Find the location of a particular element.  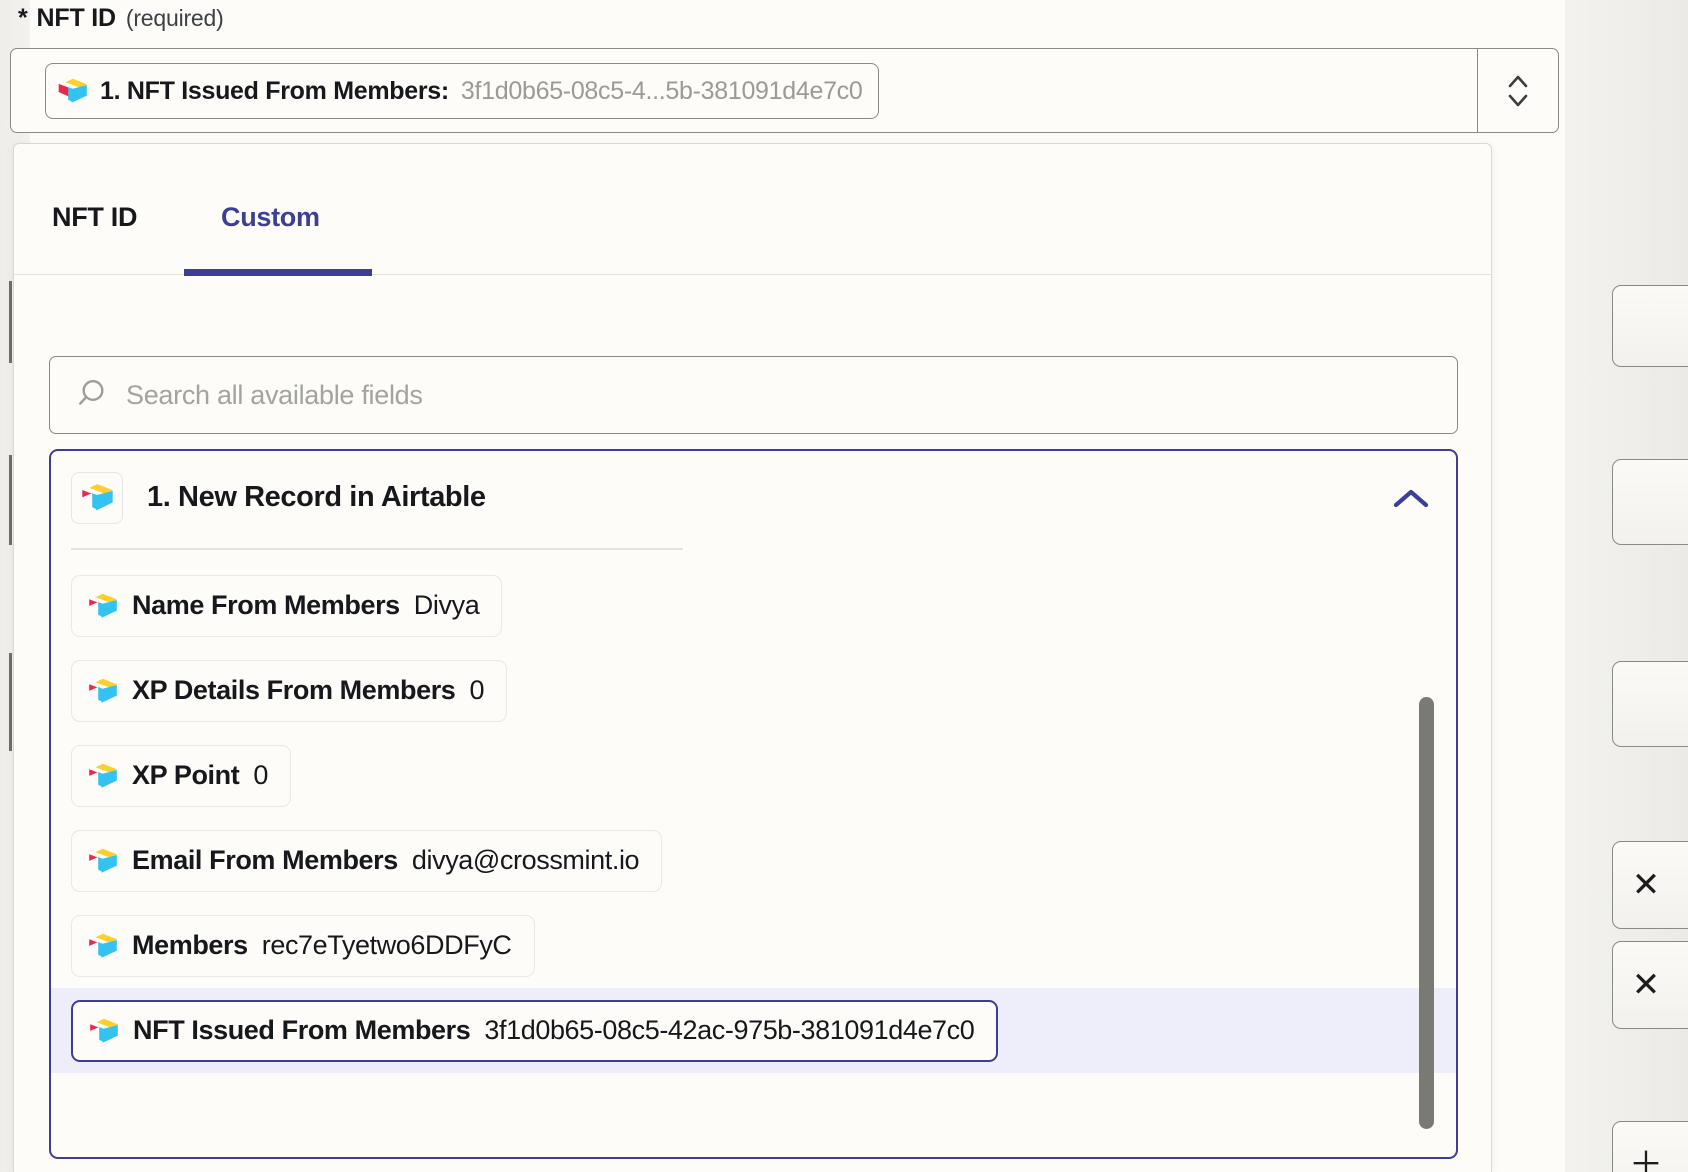

field-chip-label: Email From Members is located at coordinates (265, 860).